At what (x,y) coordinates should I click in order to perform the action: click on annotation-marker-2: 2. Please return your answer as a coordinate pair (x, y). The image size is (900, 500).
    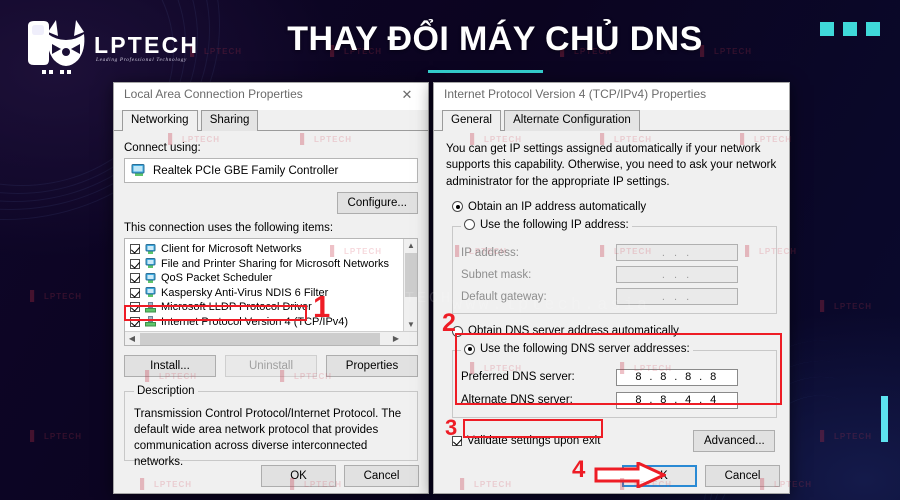
    Looking at the image, I should click on (449, 323).